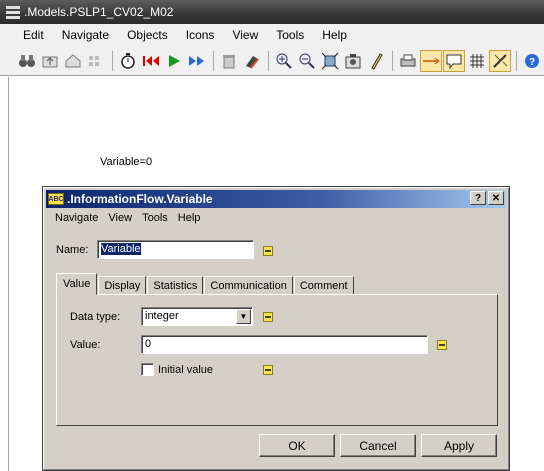 This screenshot has height=471, width=544. Describe the element at coordinates (147, 35) in the screenshot. I see `menu-objects: Objects` at that location.